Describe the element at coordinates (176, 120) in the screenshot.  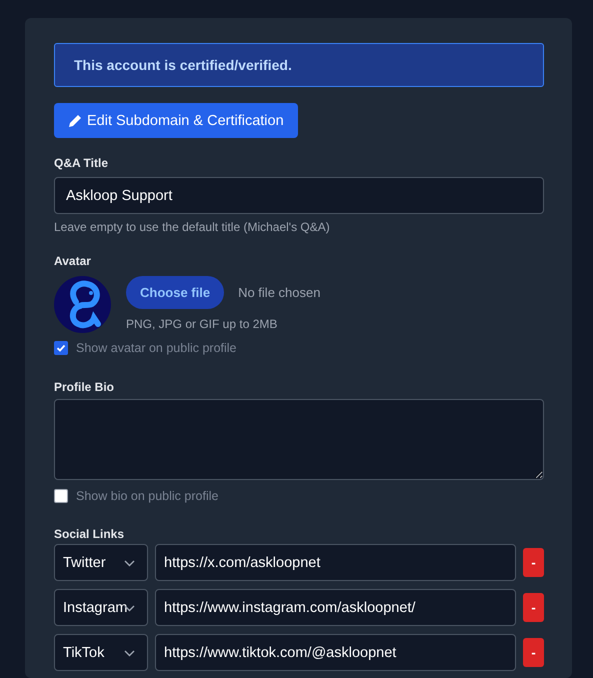
I see `edit-subdomain-button: Edit Subdomain & Certification` at that location.